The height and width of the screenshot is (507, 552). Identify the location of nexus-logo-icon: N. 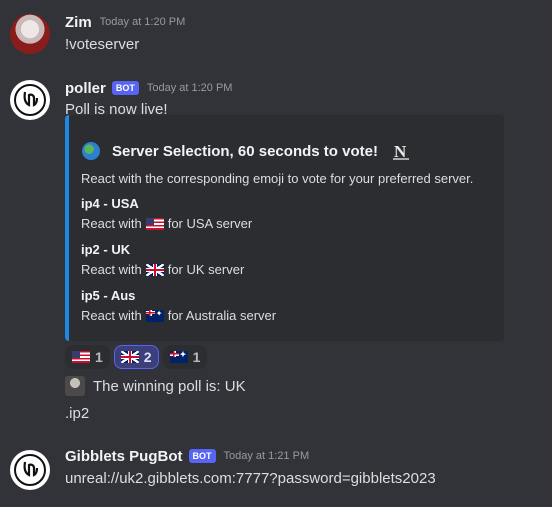
(400, 151).